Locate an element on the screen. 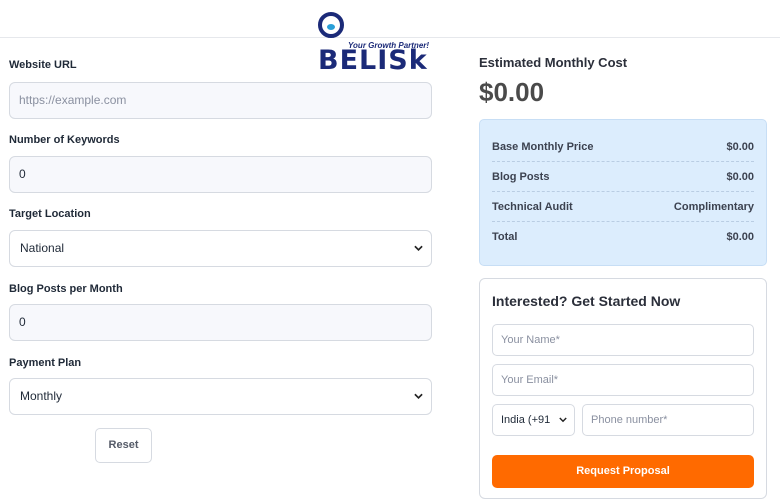 The height and width of the screenshot is (499, 780). cost-row-label: Total is located at coordinates (505, 237).